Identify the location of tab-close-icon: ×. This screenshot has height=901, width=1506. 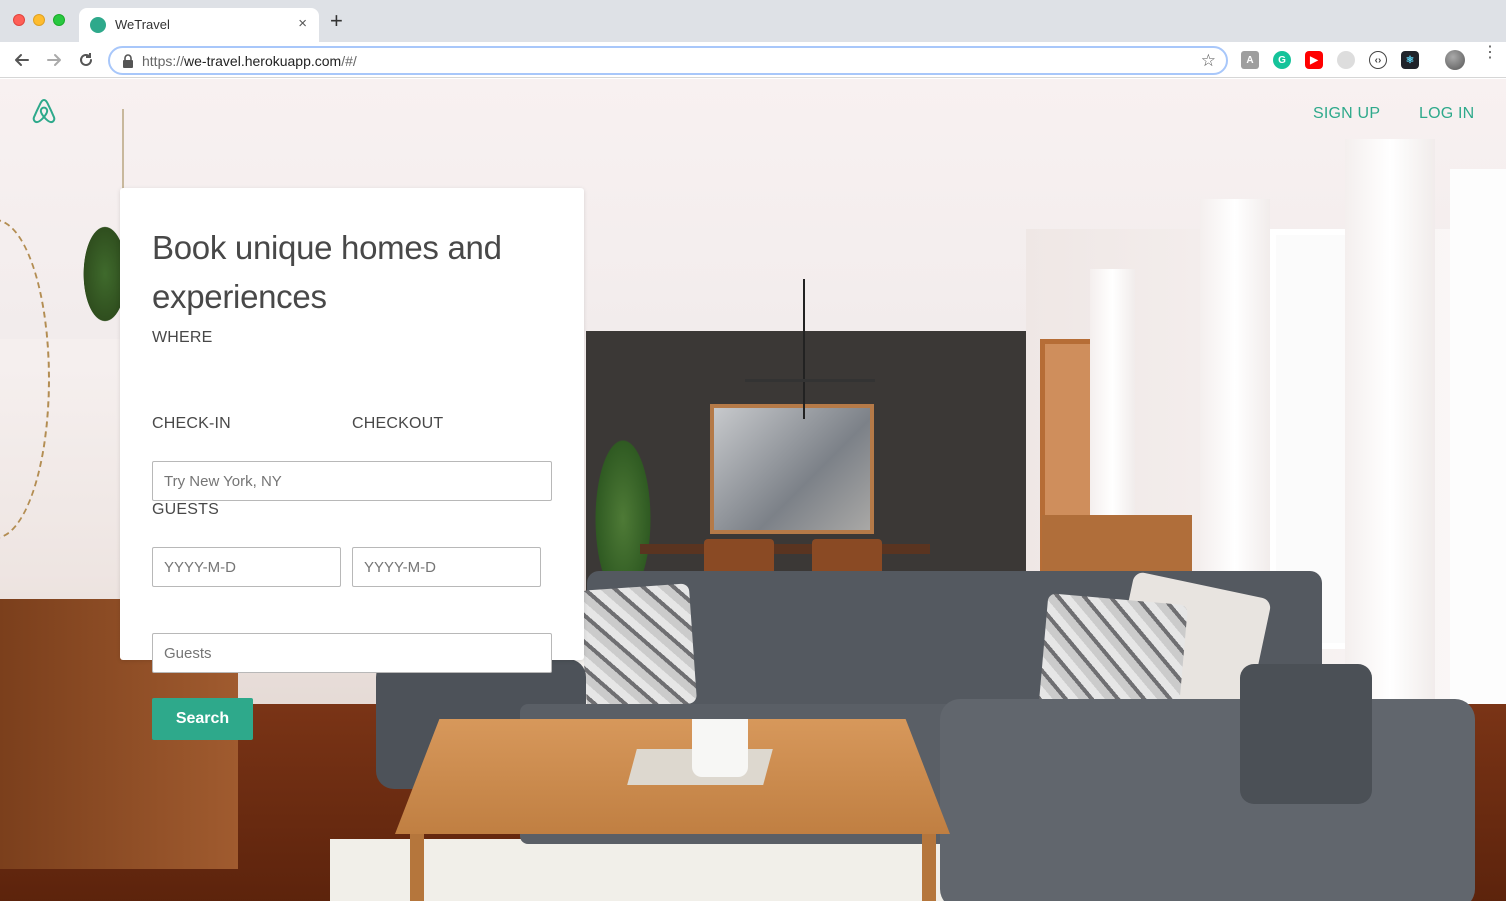
(302, 23).